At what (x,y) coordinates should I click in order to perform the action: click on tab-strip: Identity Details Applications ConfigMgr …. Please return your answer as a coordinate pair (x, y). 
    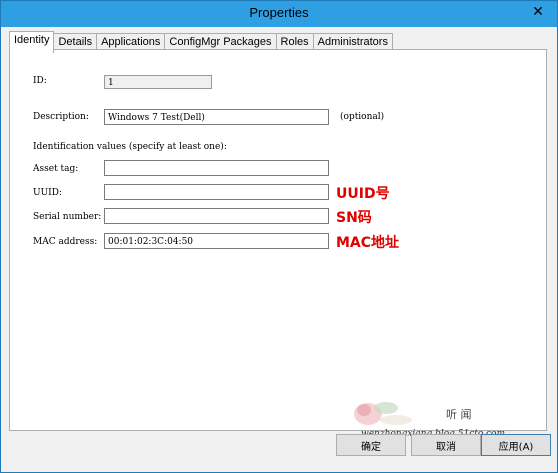
    Looking at the image, I should click on (201, 42).